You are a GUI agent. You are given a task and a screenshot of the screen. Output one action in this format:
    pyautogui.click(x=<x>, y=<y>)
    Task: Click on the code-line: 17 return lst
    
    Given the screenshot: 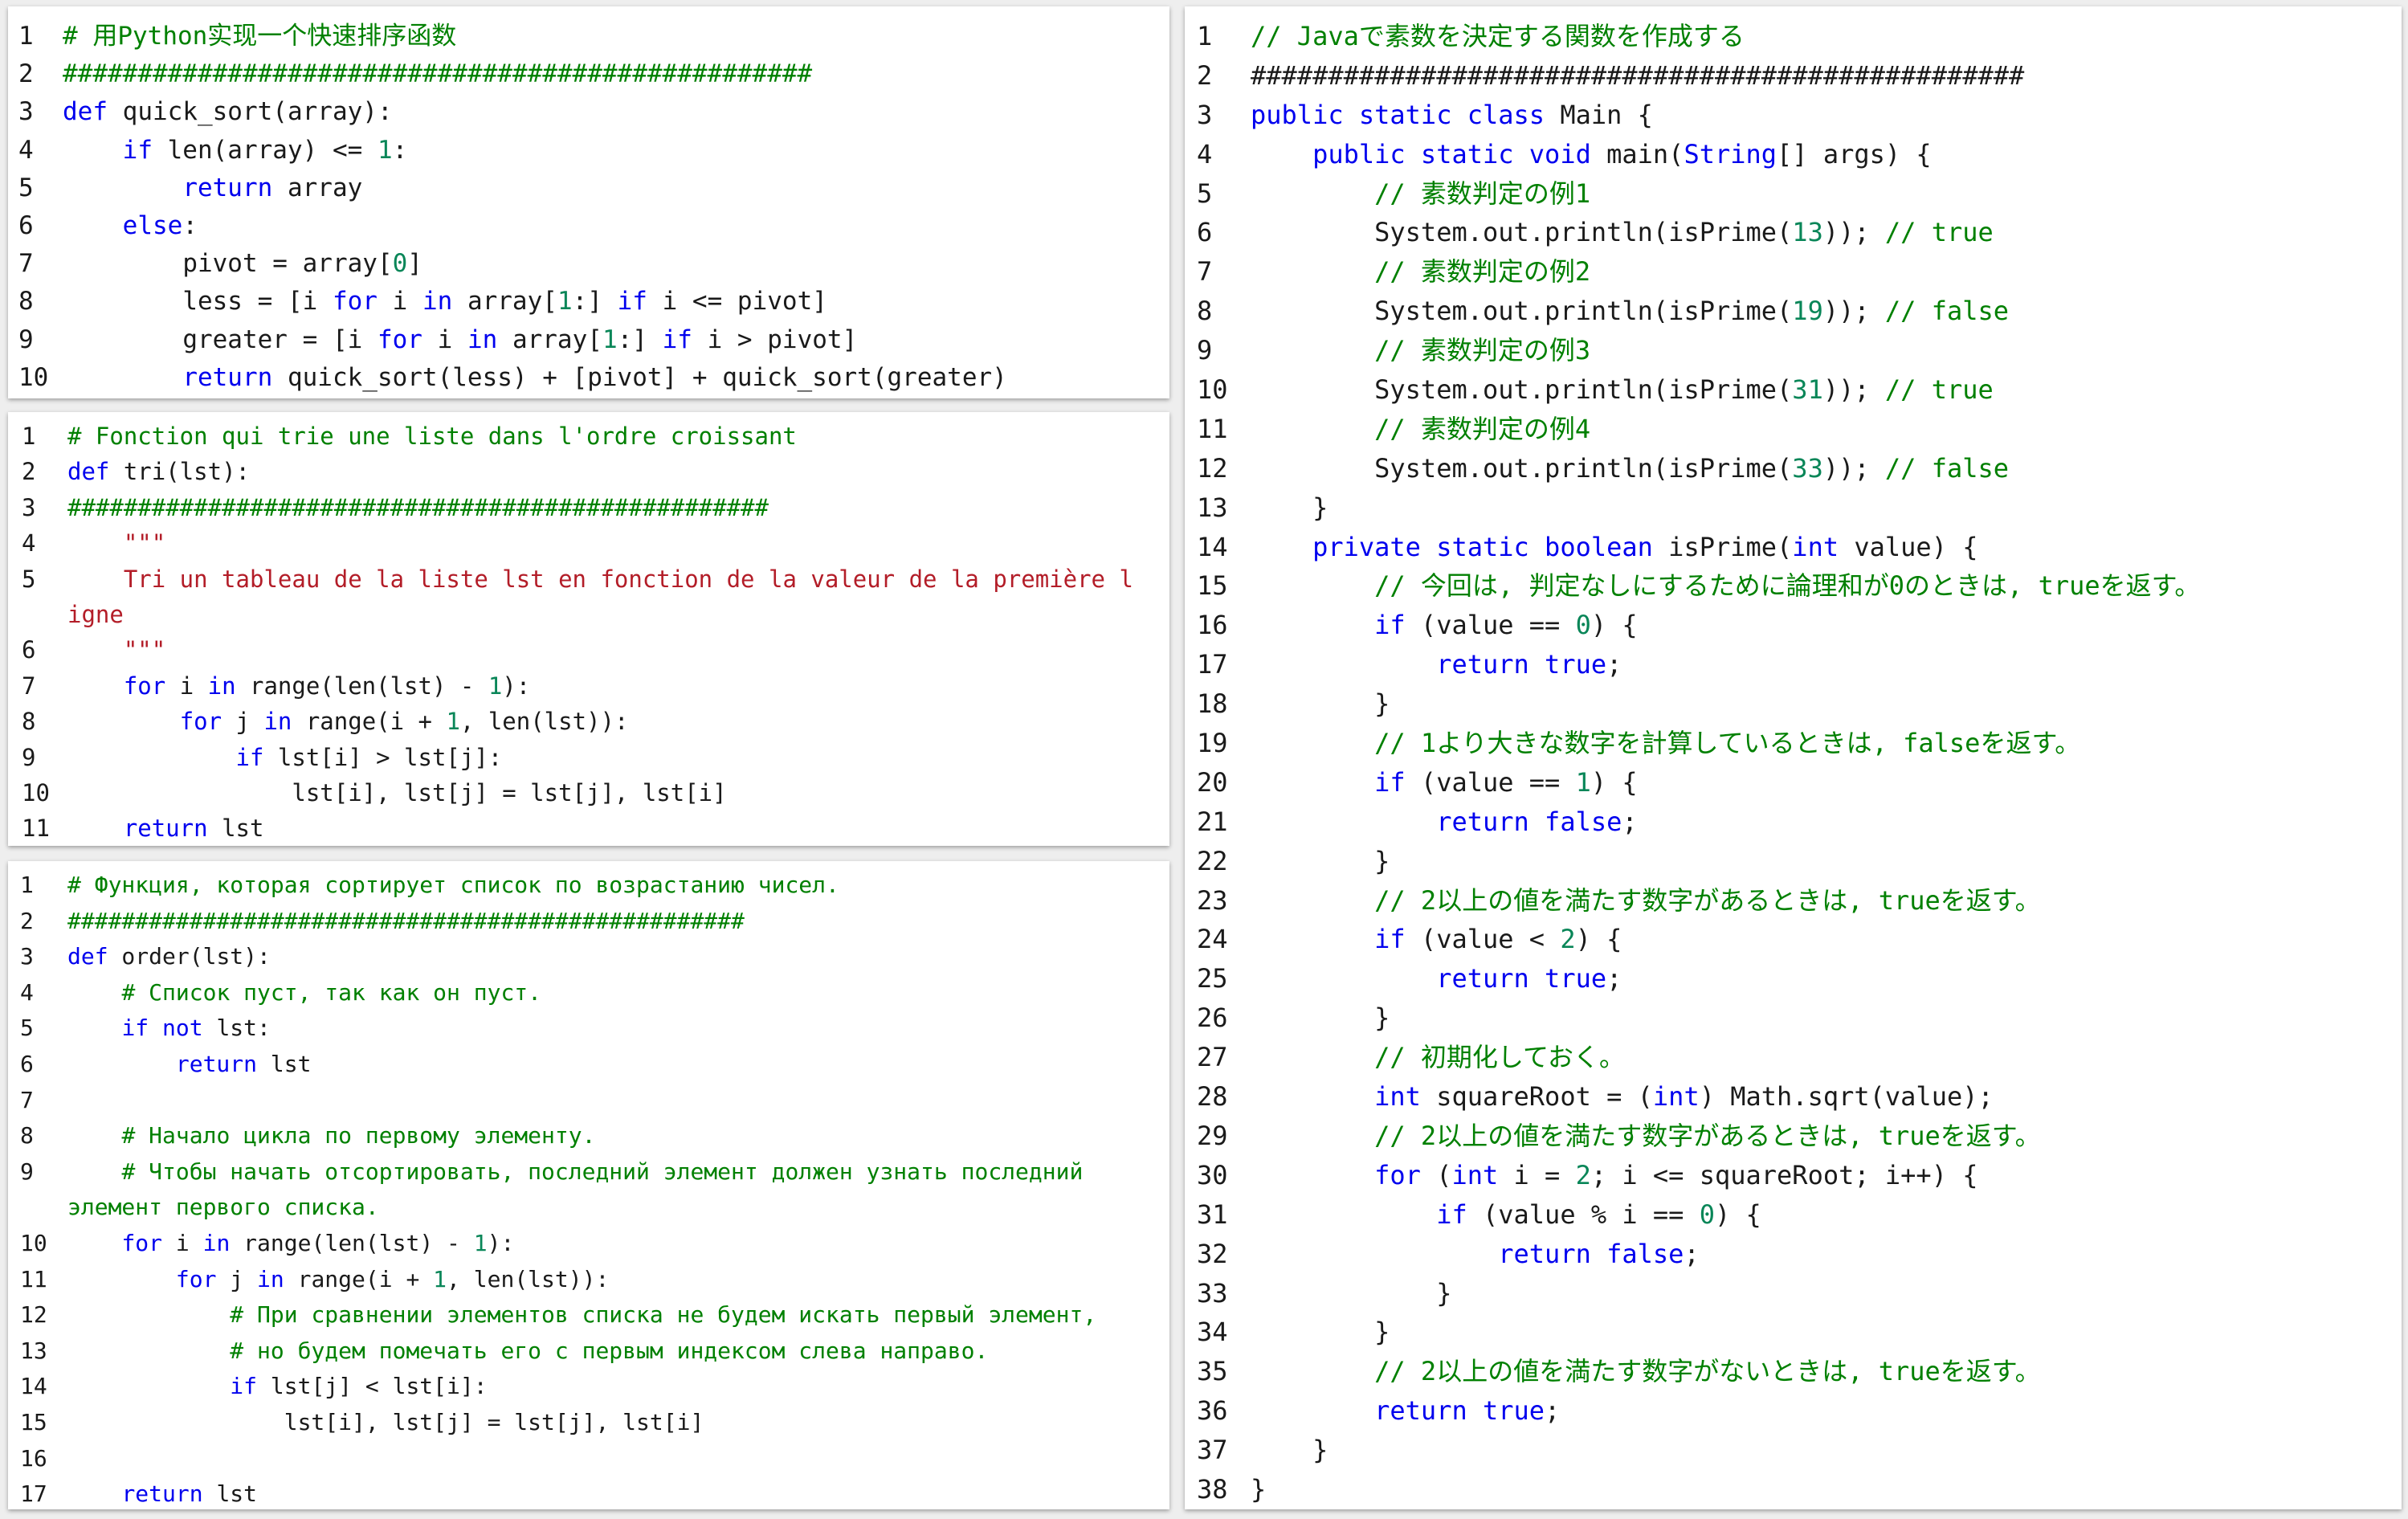 What is the action you would take?
    pyautogui.click(x=589, y=1492)
    